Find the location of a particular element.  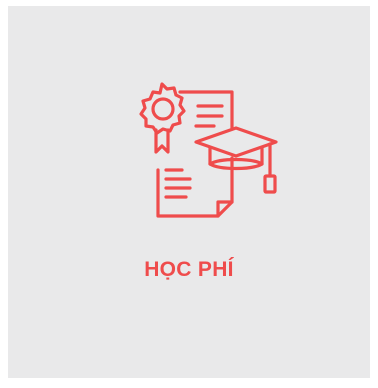

tile-label: HỌC PHÍ is located at coordinates (189, 269).